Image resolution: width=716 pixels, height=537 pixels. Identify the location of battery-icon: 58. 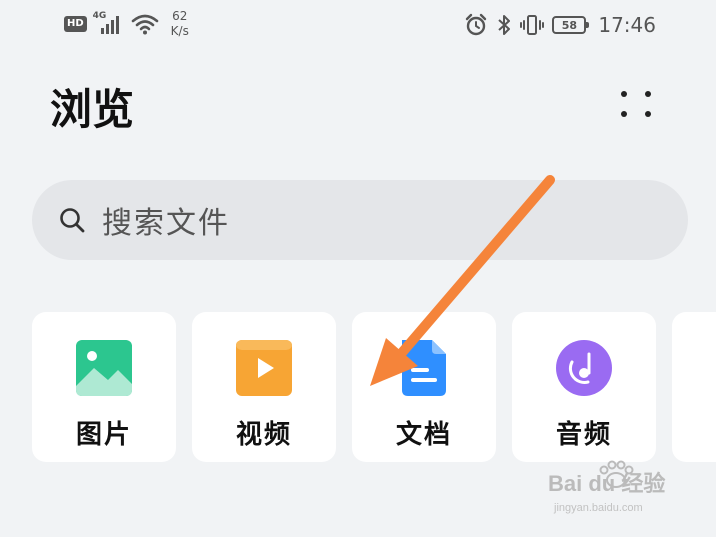
(571, 25).